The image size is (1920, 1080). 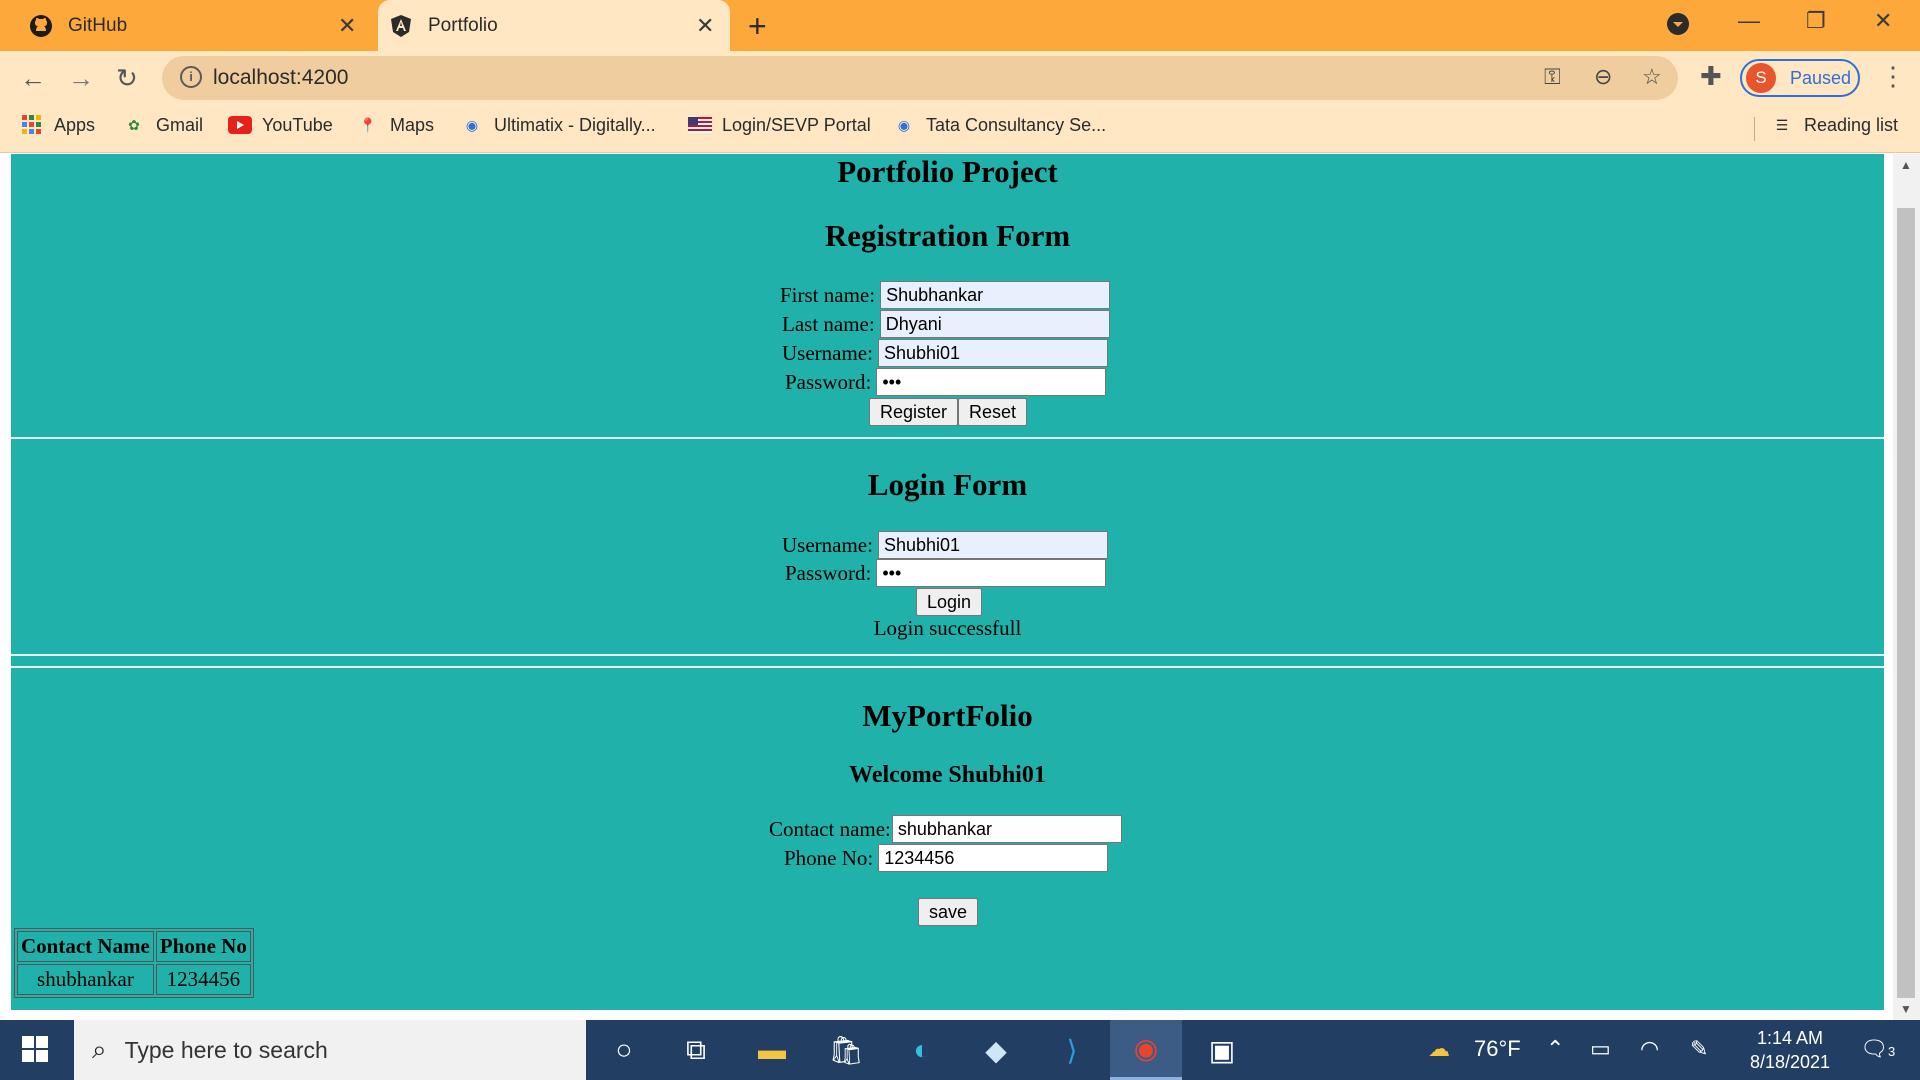 I want to click on tab-label: Portfolio, so click(x=463, y=25).